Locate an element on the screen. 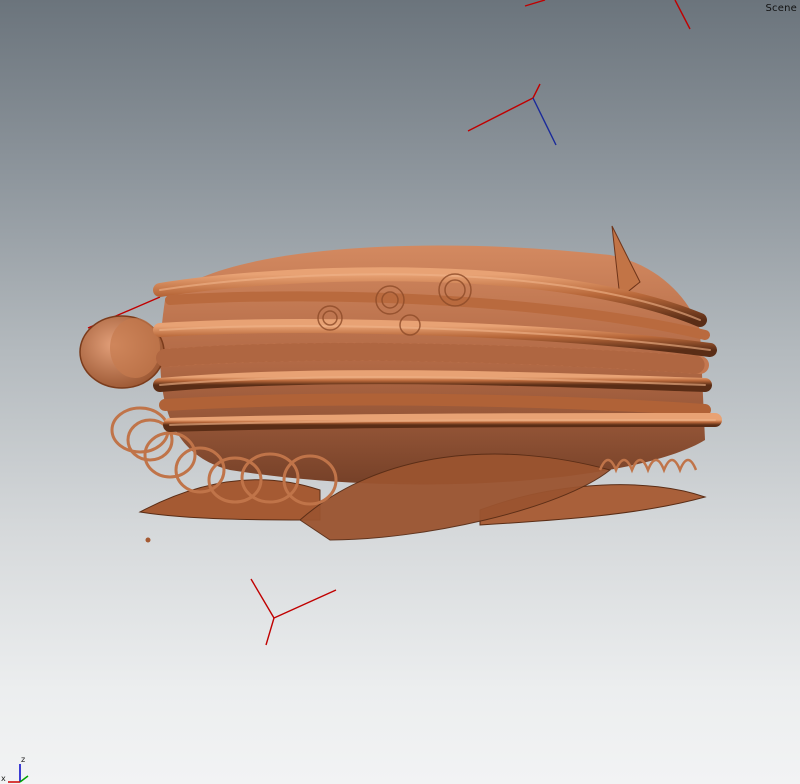 The width and height of the screenshot is (800, 784). axis-triad-lines is located at coordinates (18, 773).